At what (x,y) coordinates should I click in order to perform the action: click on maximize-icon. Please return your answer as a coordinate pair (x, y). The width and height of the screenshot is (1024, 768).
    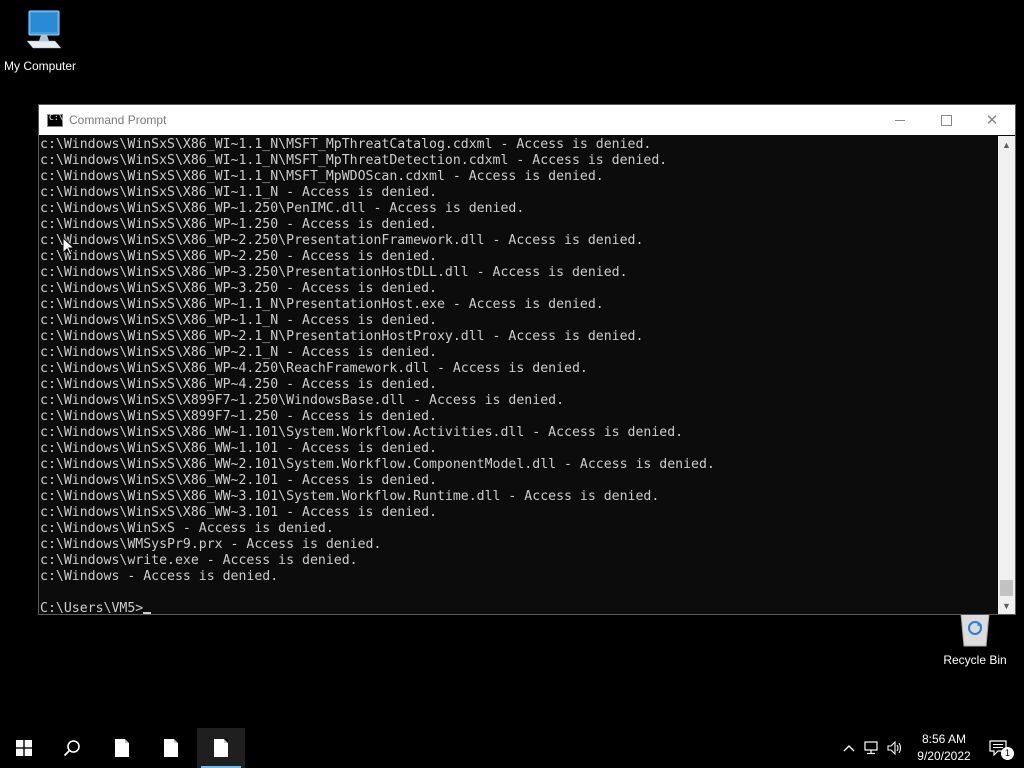
    Looking at the image, I should click on (946, 120).